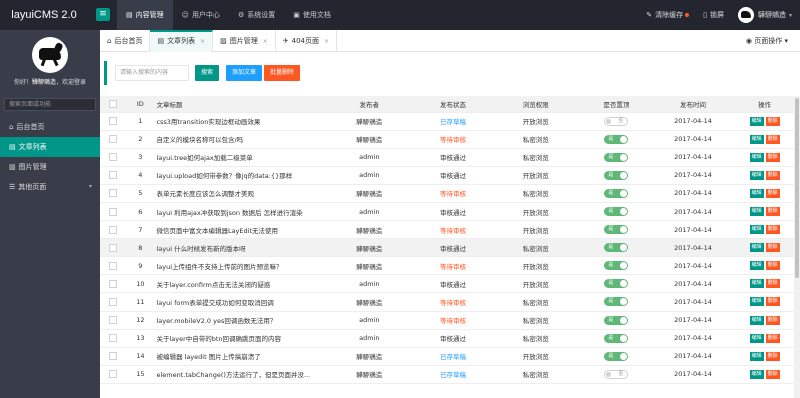 The width and height of the screenshot is (800, 398). What do you see at coordinates (44, 15) in the screenshot?
I see `app-logo: layuiCMS 2.0` at bounding box center [44, 15].